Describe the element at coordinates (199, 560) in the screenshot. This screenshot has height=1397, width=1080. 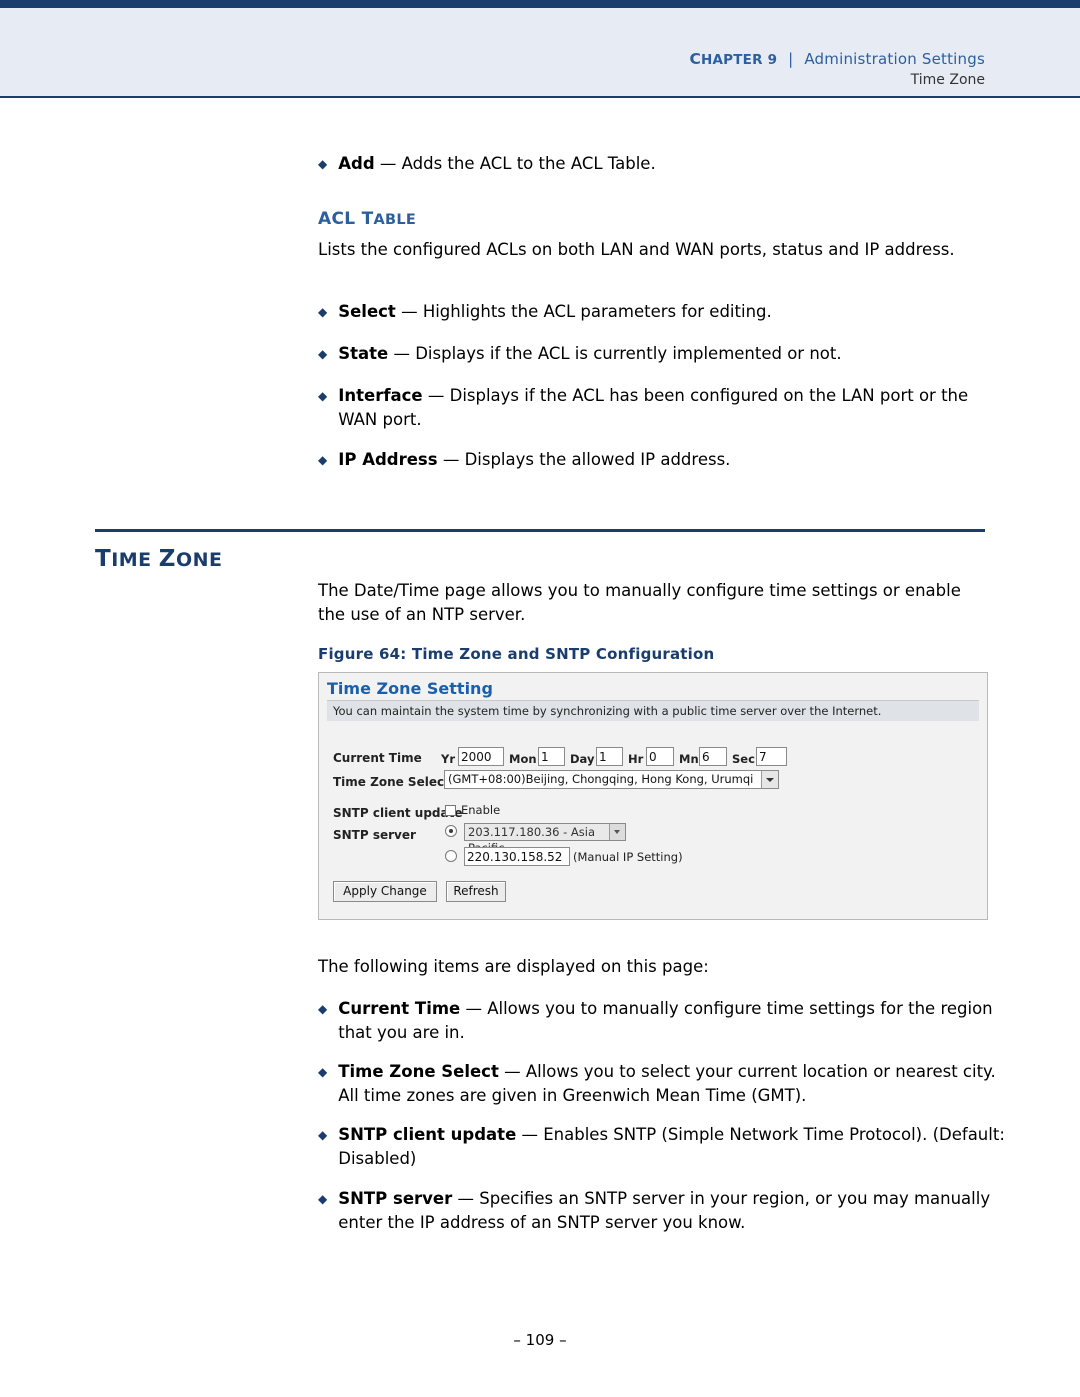
I see `section-title-rest-2: ONE` at that location.